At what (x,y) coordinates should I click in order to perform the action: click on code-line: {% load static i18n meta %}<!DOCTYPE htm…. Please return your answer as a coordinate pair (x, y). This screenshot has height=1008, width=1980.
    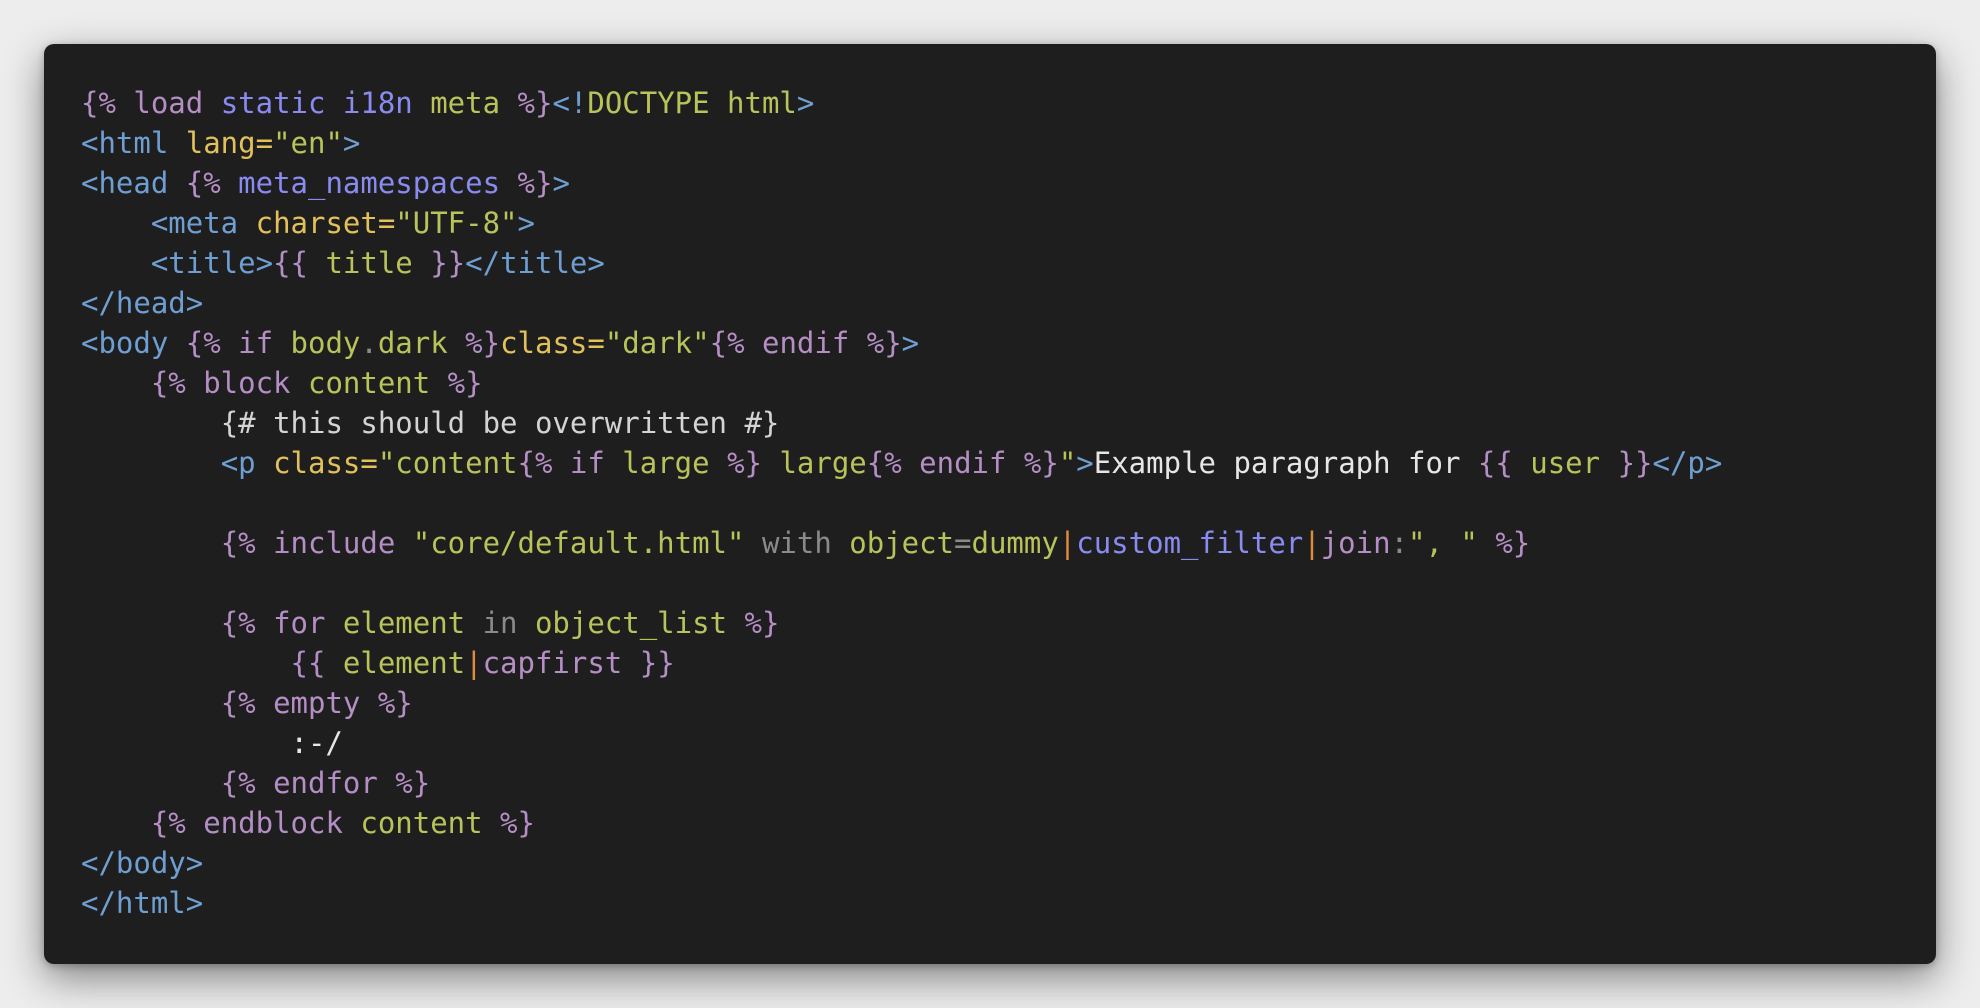
    Looking at the image, I should click on (1008, 103).